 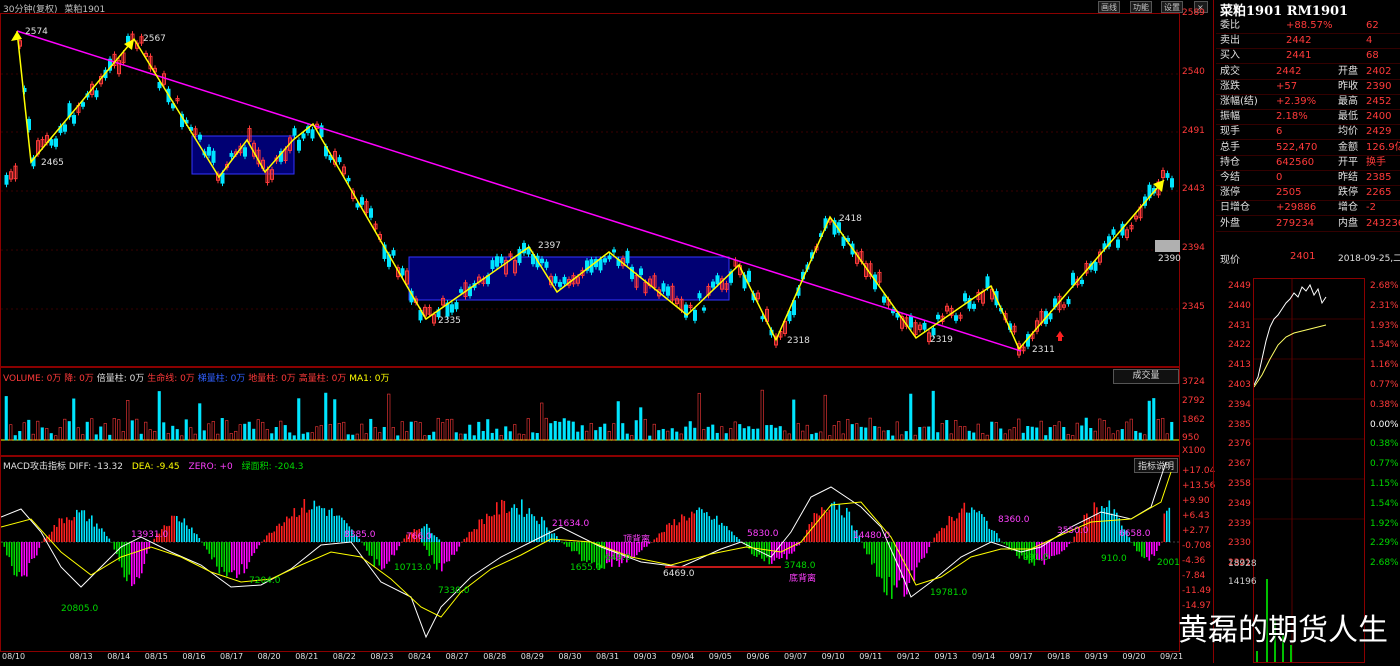 I want to click on quote-row: 涨停 2505 跌停 2265, so click(x=1308, y=193).